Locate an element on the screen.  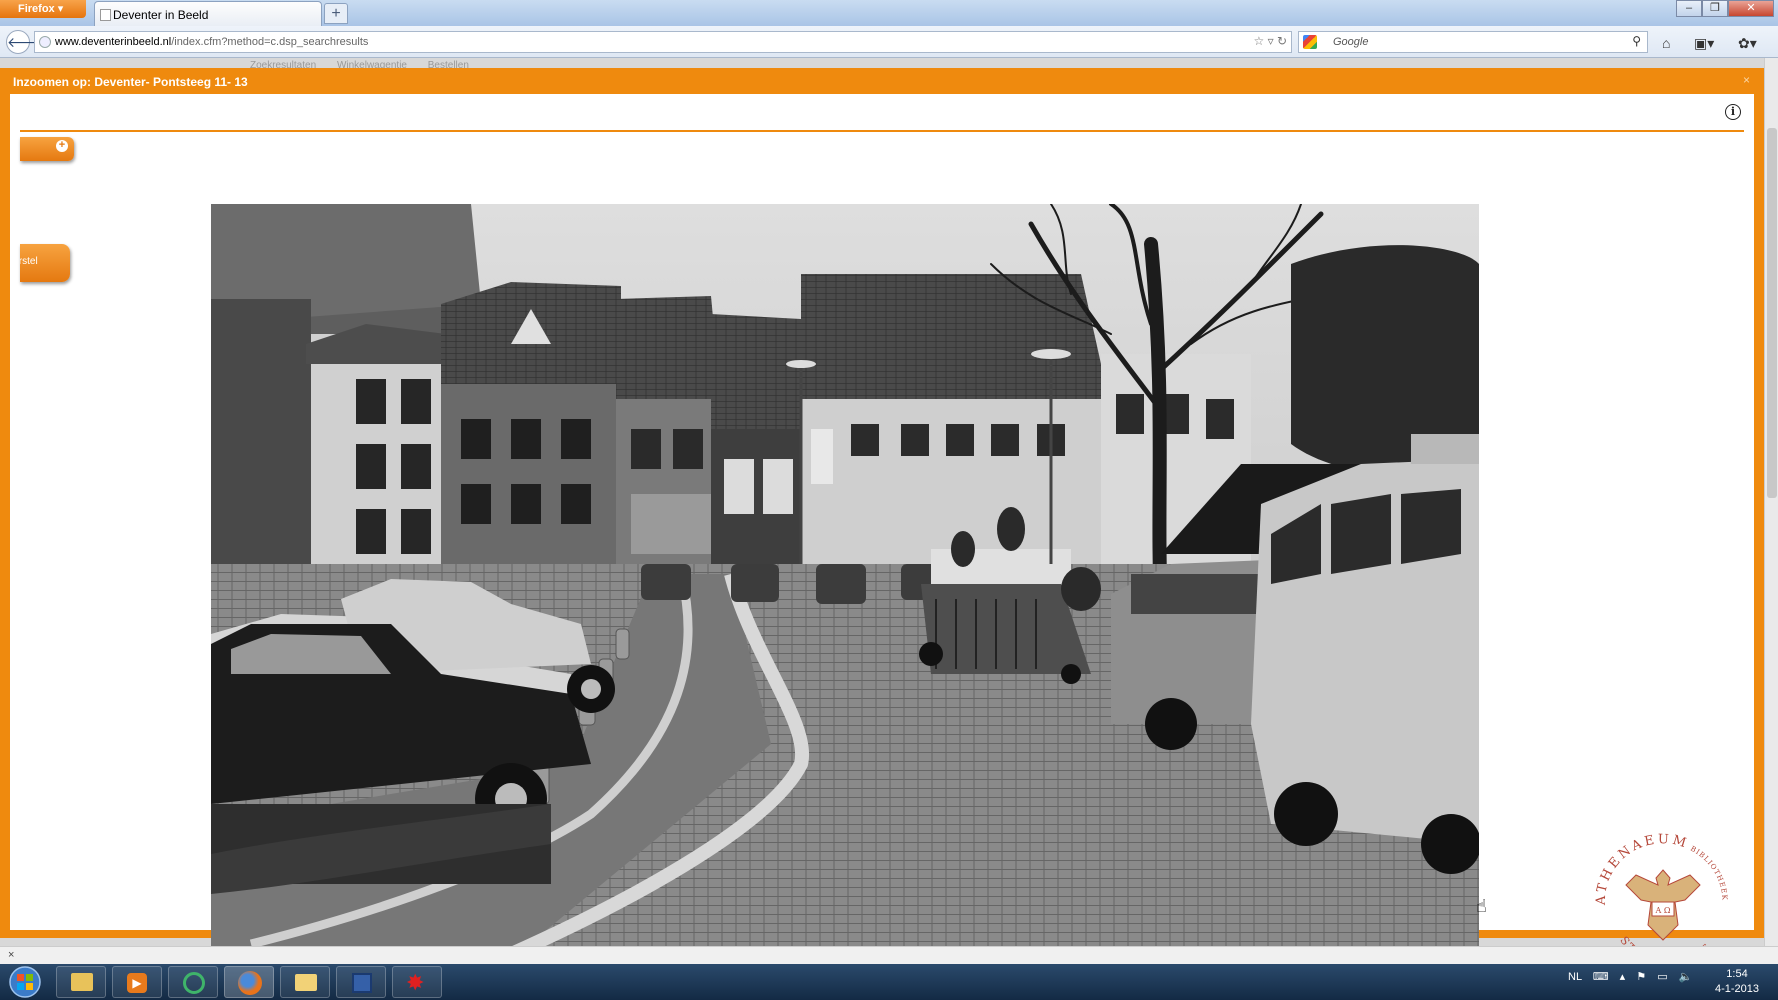
bookmark-star-icon: ☆ is located at coordinates (1258, 41).